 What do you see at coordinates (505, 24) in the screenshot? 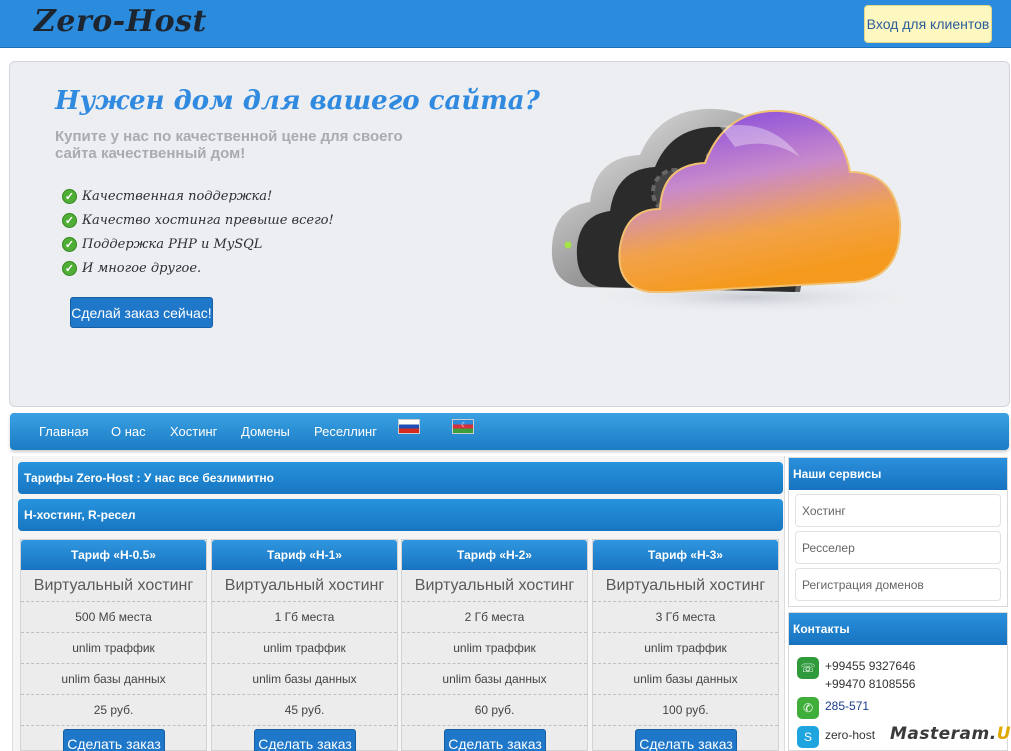
I see `site-header: Zero-Host Вход для клиентов` at bounding box center [505, 24].